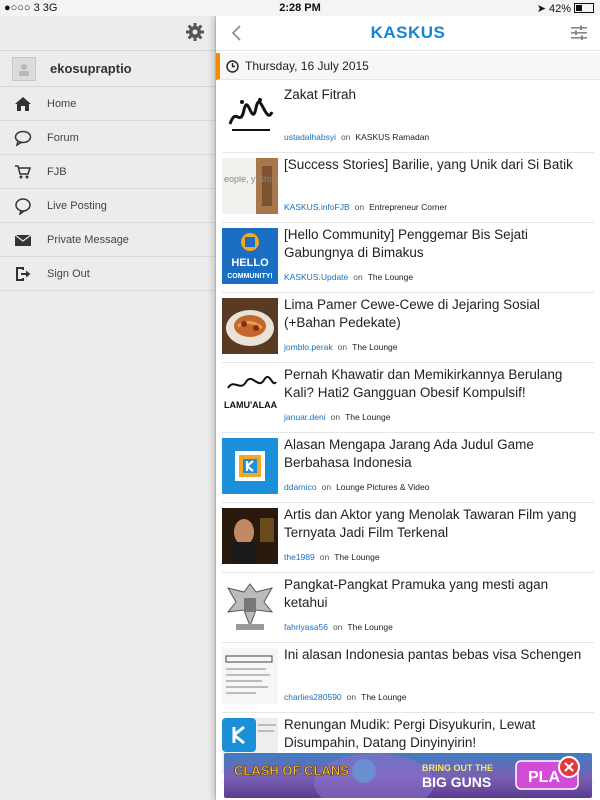  I want to click on sidebar-item-home: Home, so click(107, 104).